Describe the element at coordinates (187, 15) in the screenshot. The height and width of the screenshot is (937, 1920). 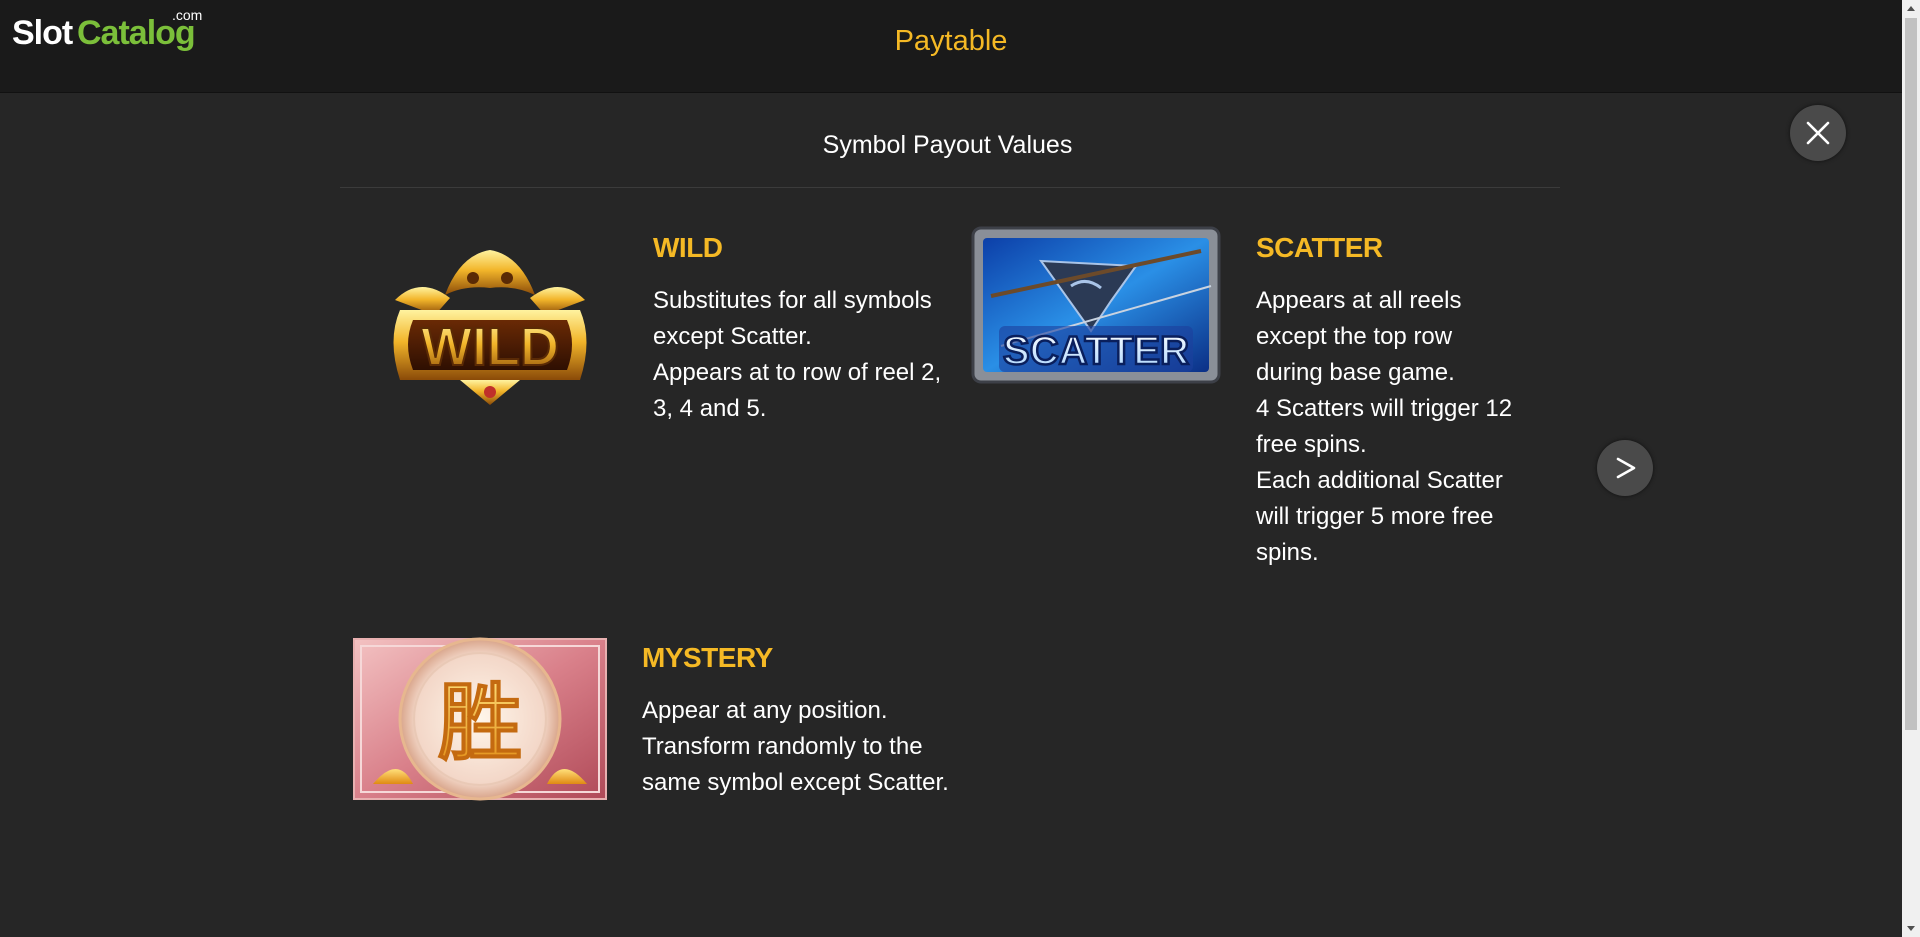
I see `logo-dotcom-text: .com` at that location.